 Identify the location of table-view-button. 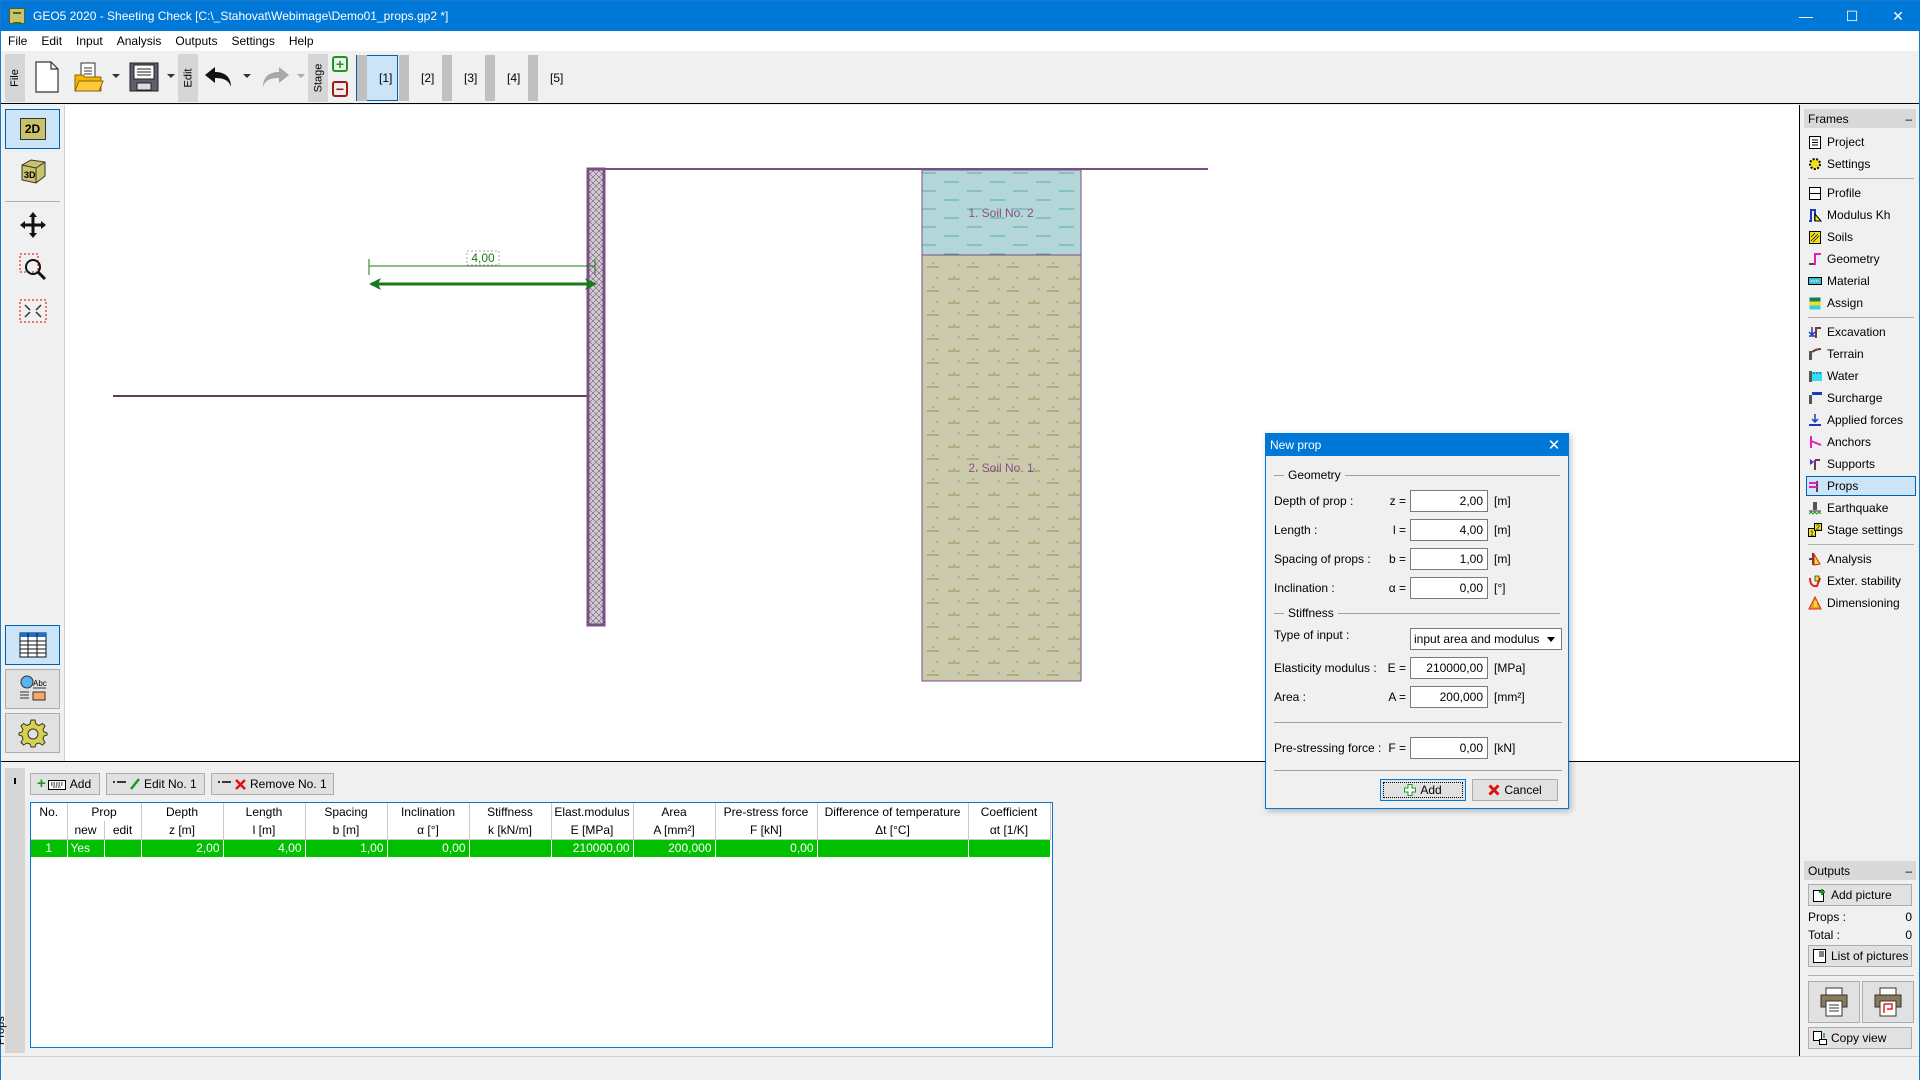
(32, 645).